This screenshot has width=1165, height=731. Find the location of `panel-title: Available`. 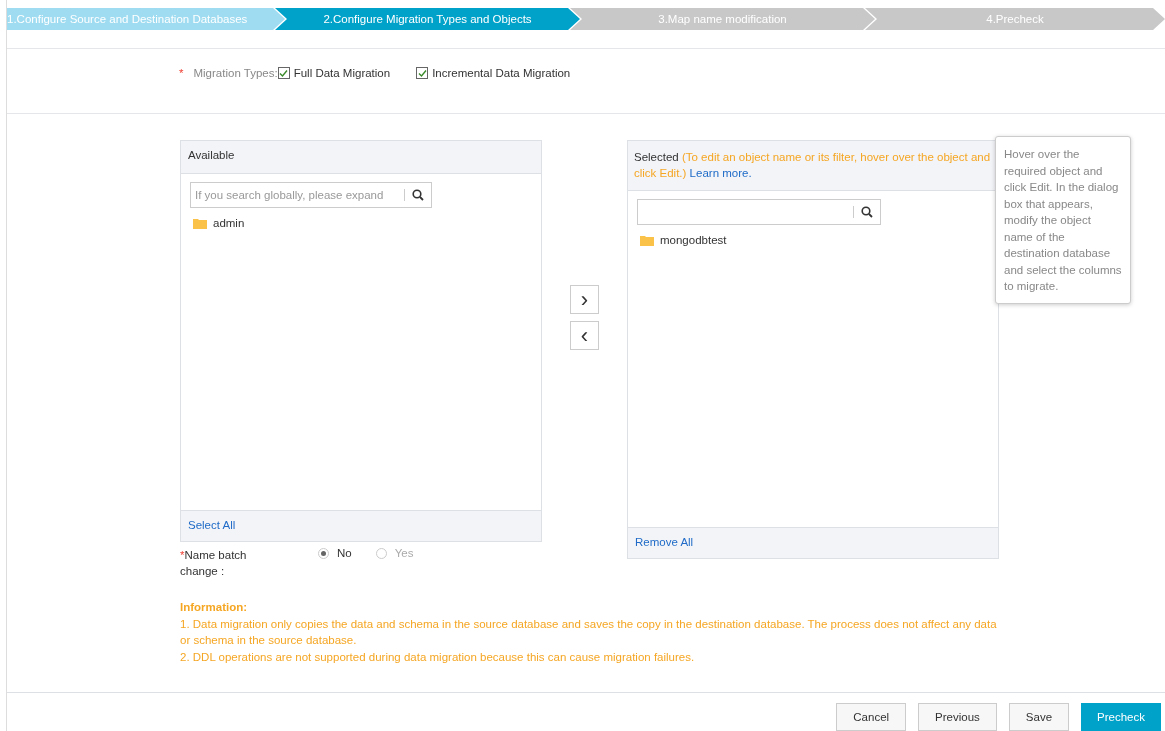

panel-title: Available is located at coordinates (211, 155).